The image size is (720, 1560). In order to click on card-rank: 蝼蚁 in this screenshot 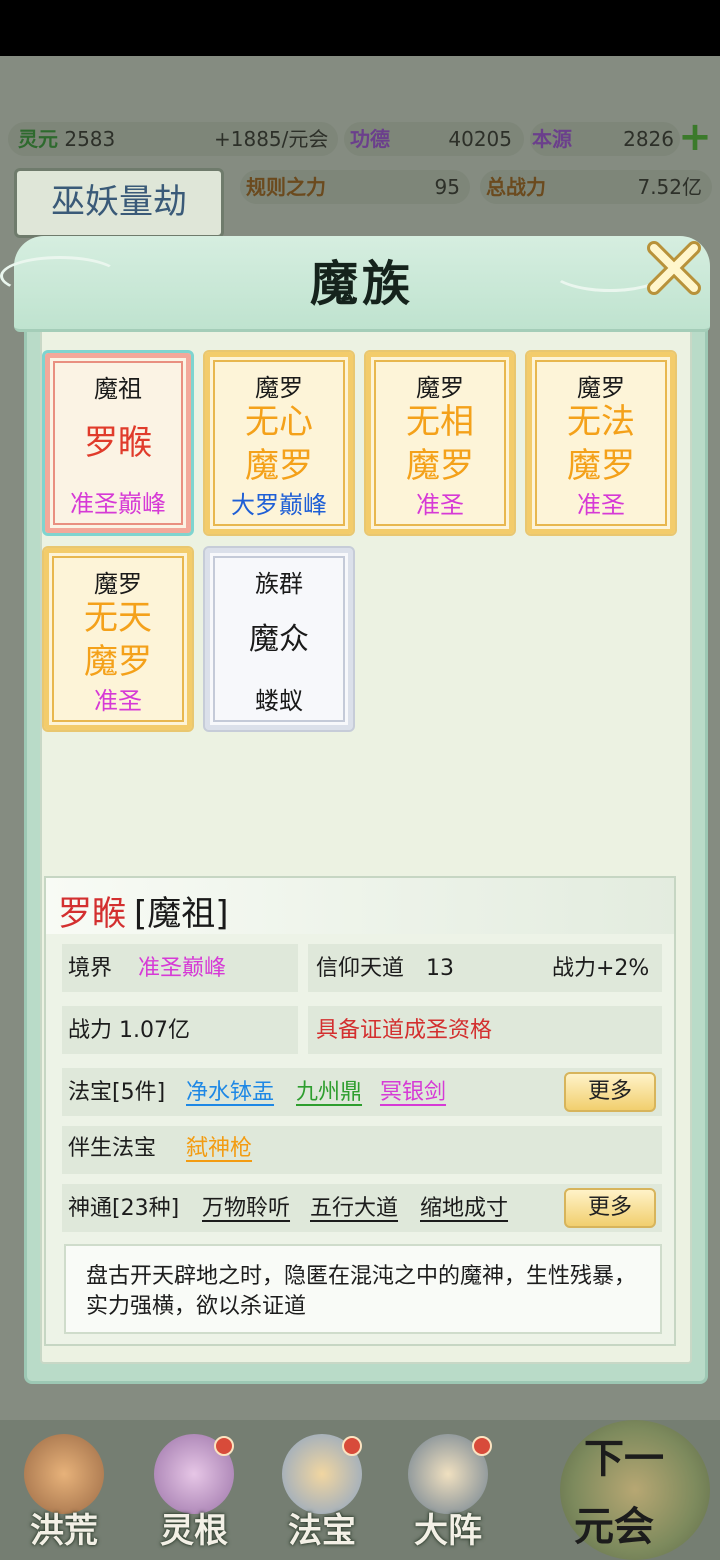, I will do `click(279, 701)`.